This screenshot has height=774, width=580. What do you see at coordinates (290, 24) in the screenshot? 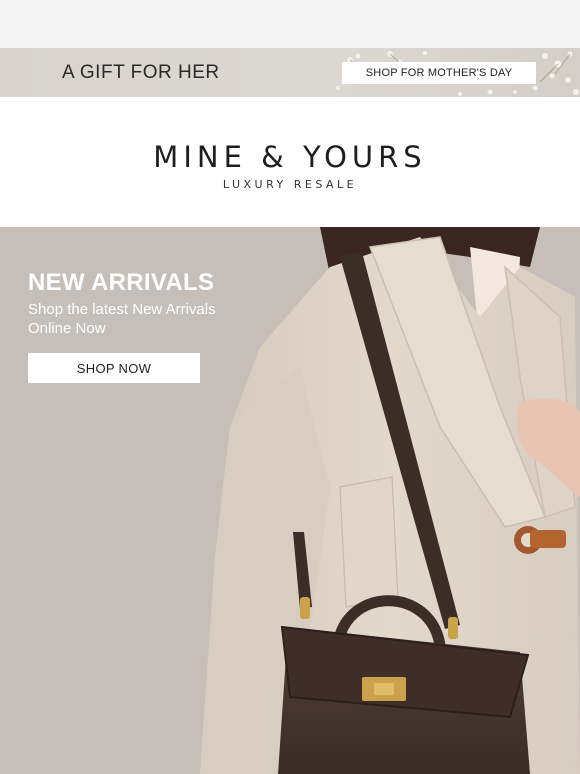
I see `top-spacer` at bounding box center [290, 24].